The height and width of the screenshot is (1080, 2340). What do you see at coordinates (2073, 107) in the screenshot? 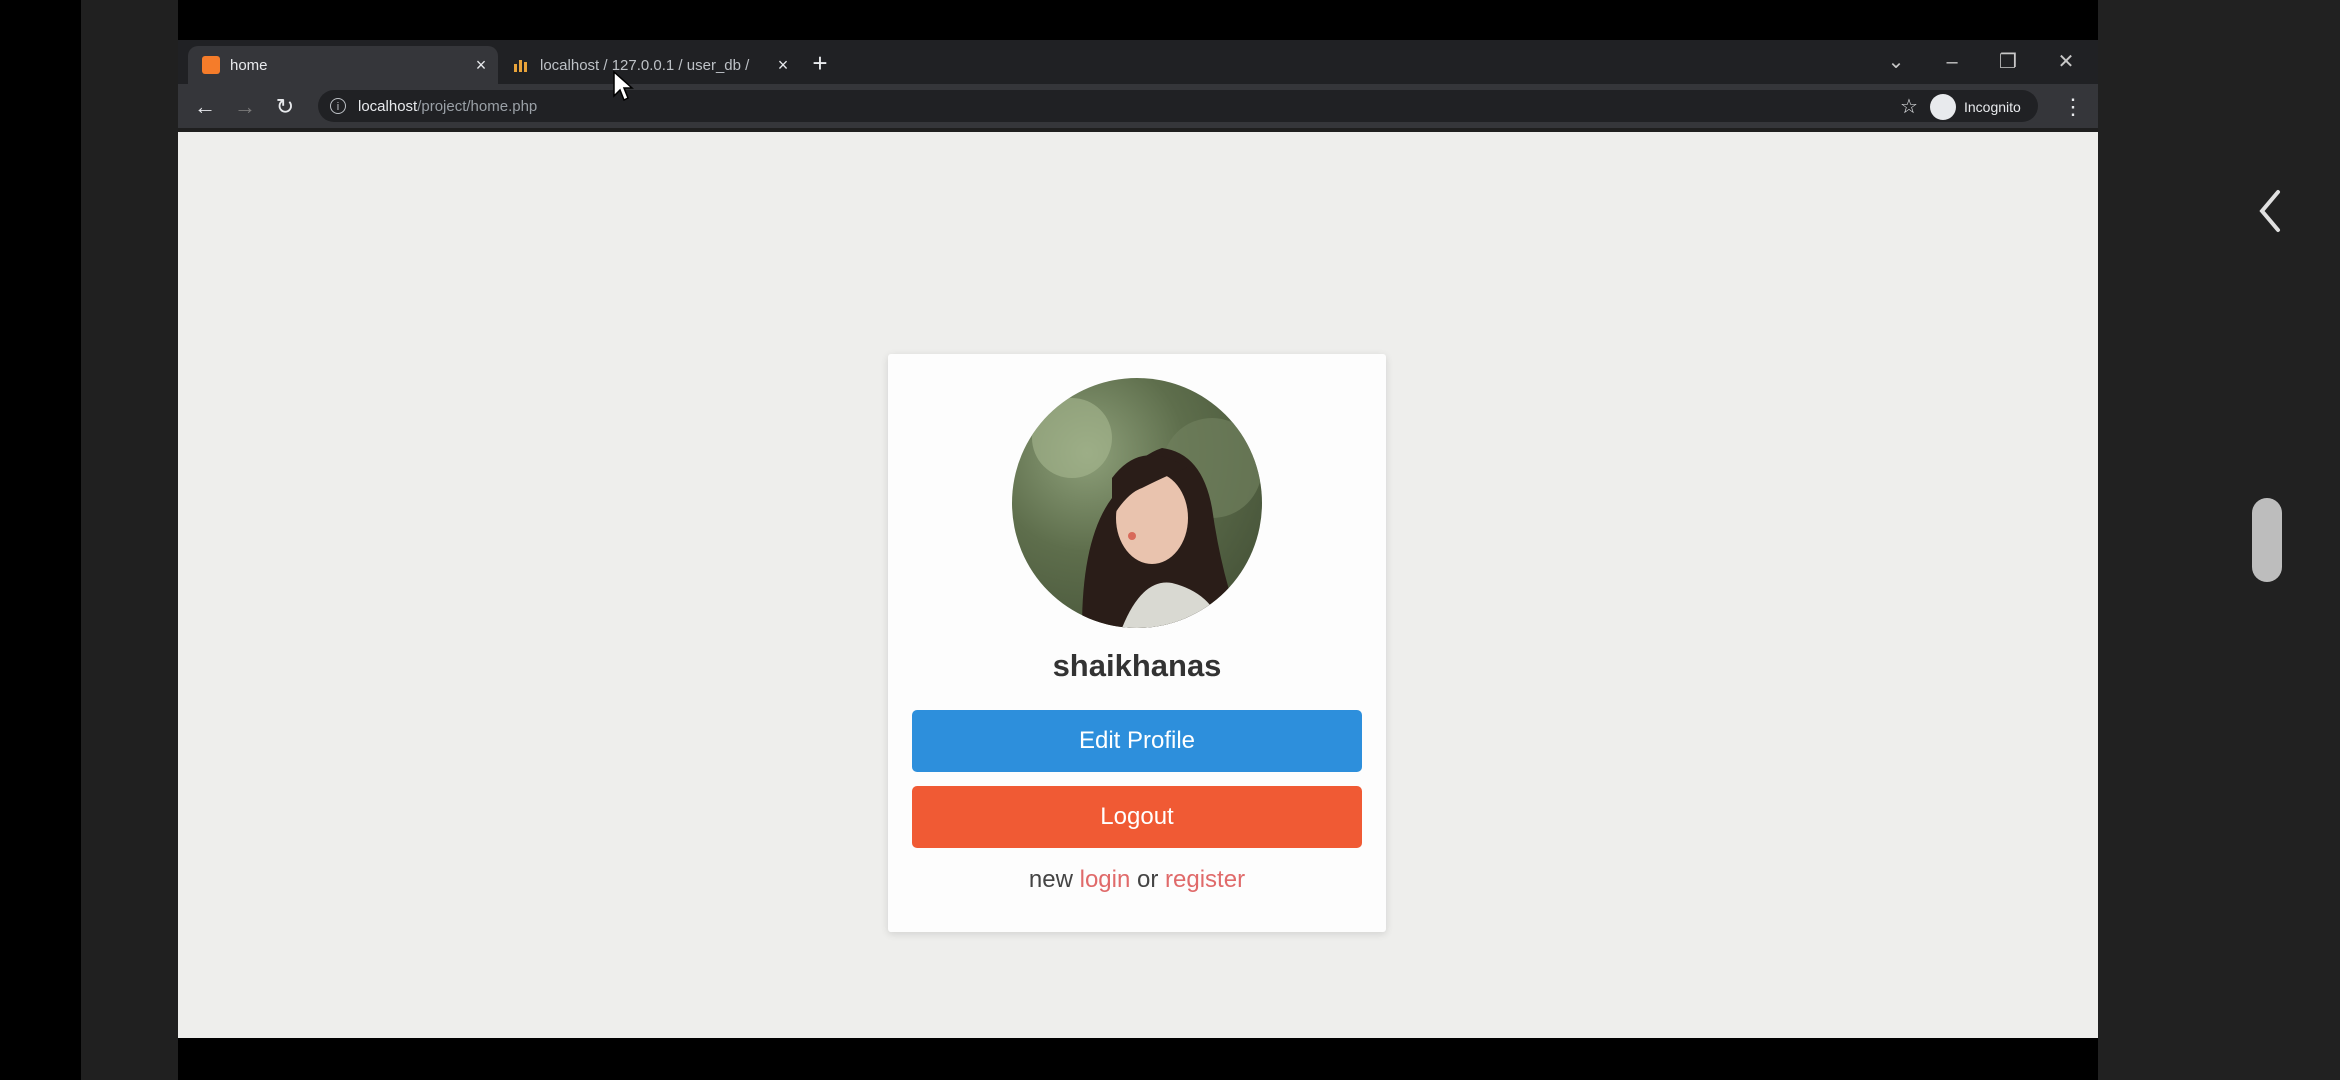
I see `browser-menu-icon: ⋮` at bounding box center [2073, 107].